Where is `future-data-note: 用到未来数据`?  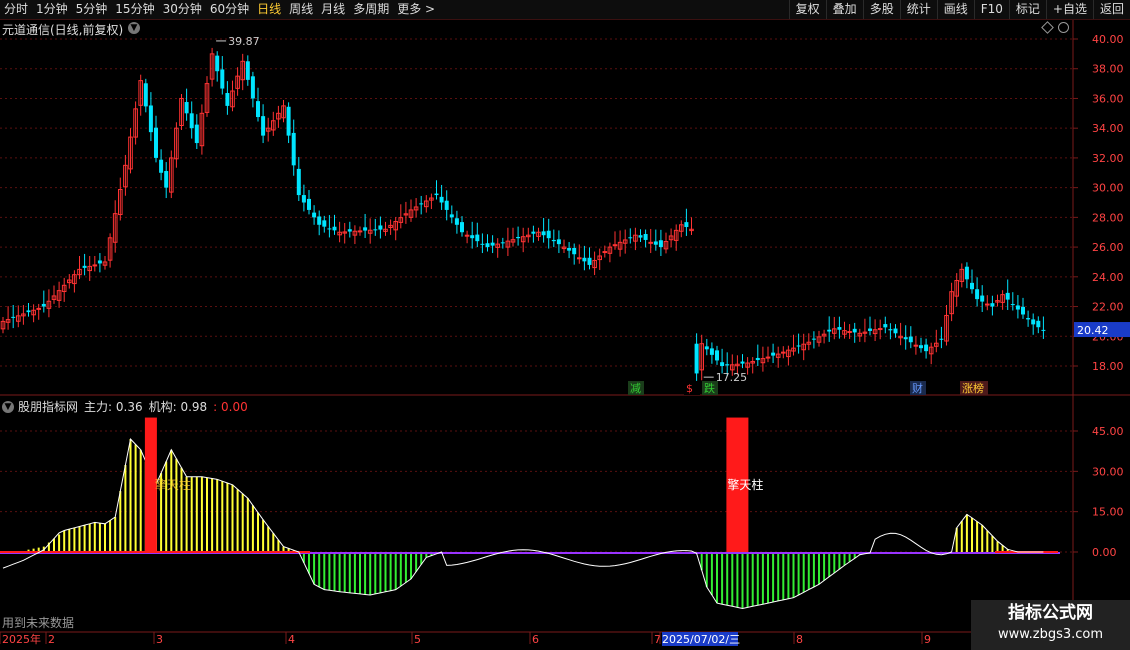
future-data-note: 用到未来数据 is located at coordinates (38, 623).